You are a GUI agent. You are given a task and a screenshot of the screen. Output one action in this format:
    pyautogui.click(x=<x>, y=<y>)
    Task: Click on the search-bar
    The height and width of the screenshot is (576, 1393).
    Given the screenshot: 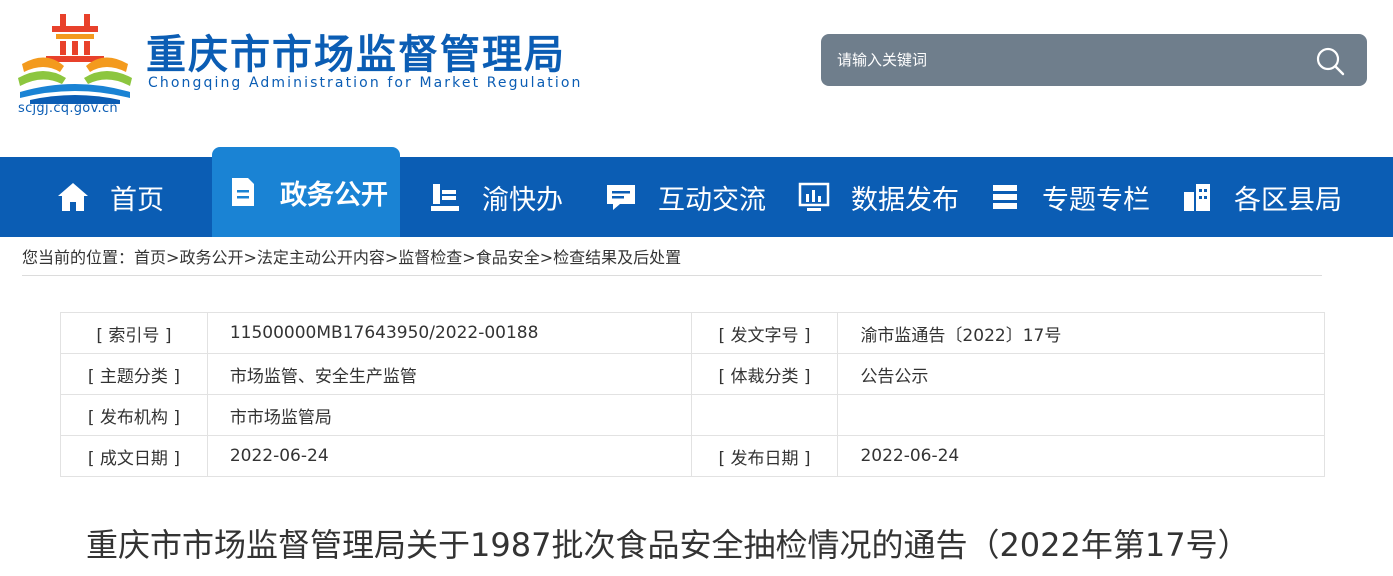 What is the action you would take?
    pyautogui.click(x=1094, y=60)
    